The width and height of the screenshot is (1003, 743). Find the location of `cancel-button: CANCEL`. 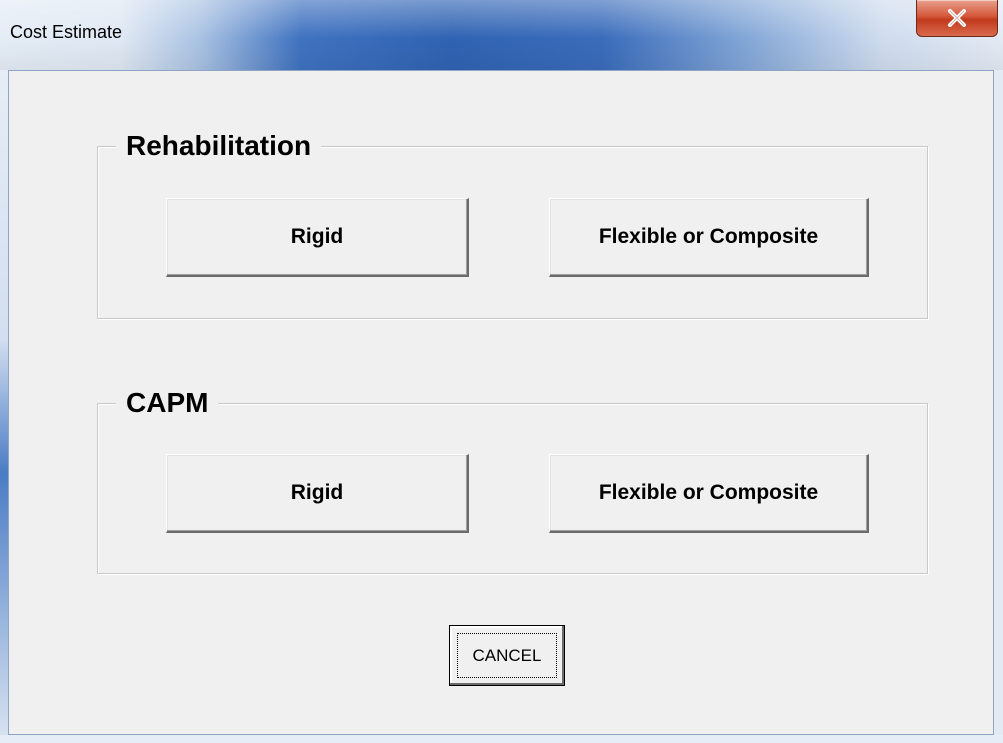

cancel-button: CANCEL is located at coordinates (507, 655).